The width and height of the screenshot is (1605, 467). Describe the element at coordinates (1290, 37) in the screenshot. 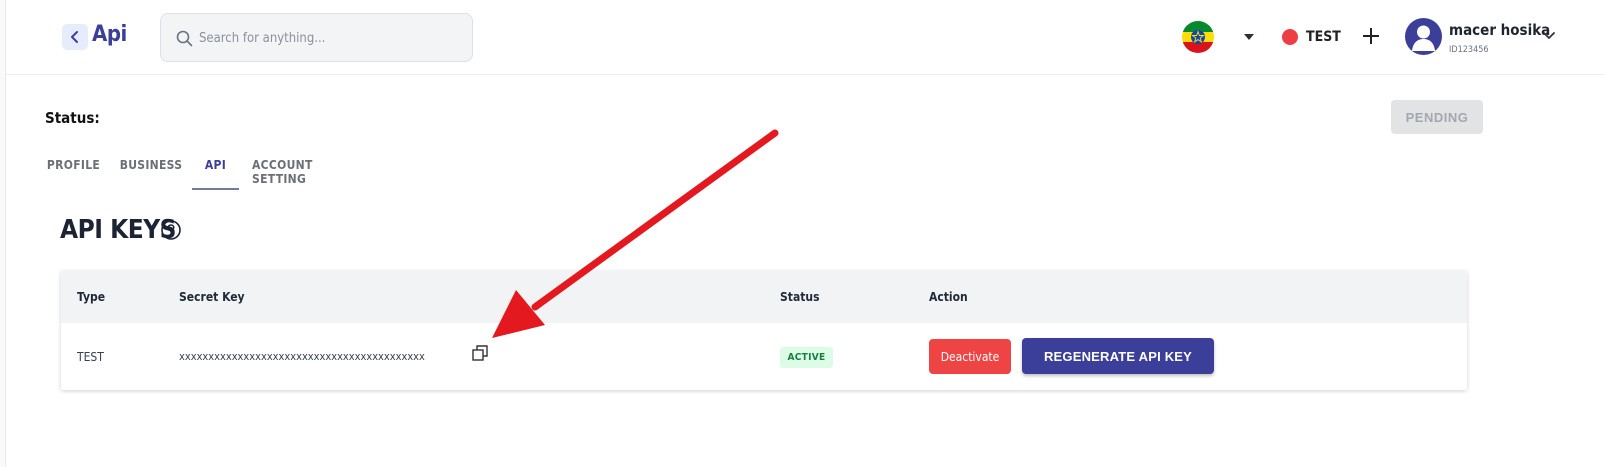

I see `environment-status-dot` at that location.